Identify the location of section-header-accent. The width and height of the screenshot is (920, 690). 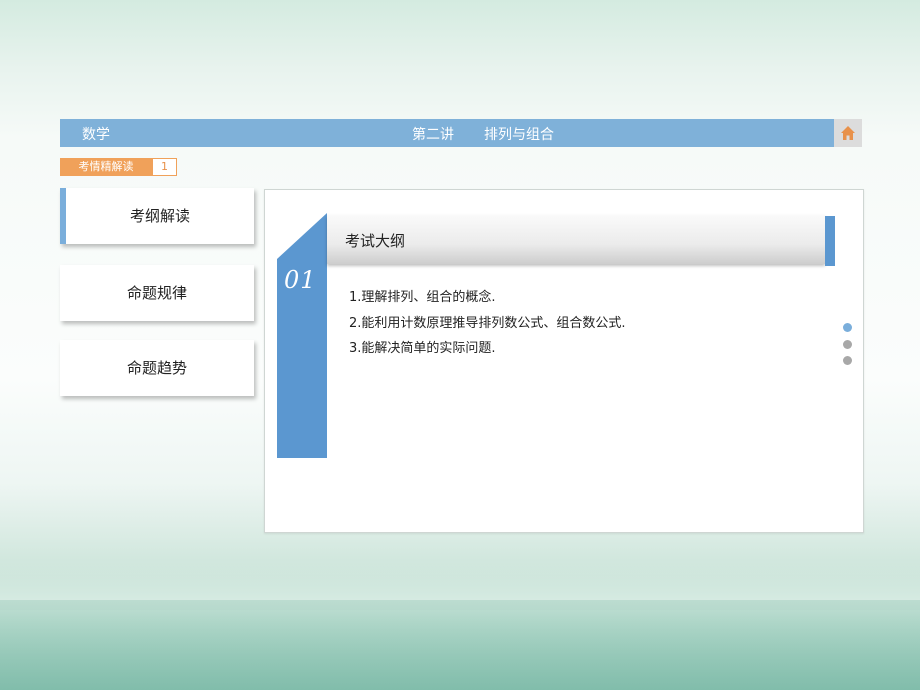
(830, 241).